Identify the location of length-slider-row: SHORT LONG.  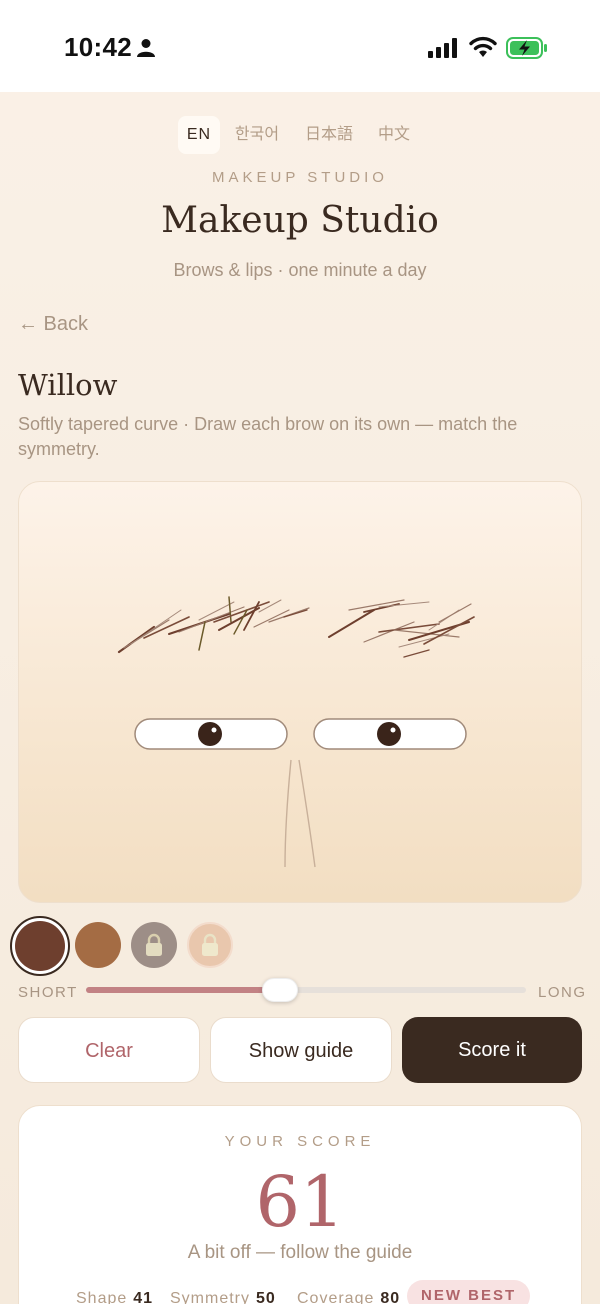
(300, 992).